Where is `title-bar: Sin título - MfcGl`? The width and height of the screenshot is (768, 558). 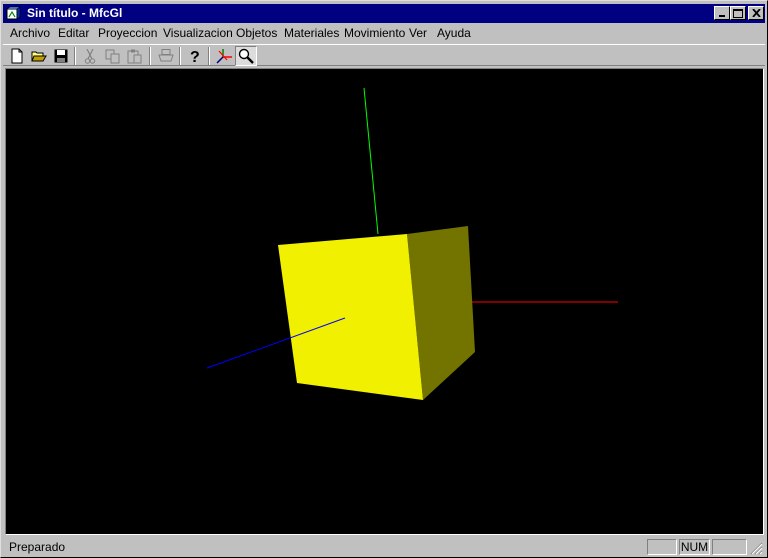
title-bar: Sin título - MfcGl is located at coordinates (384, 13).